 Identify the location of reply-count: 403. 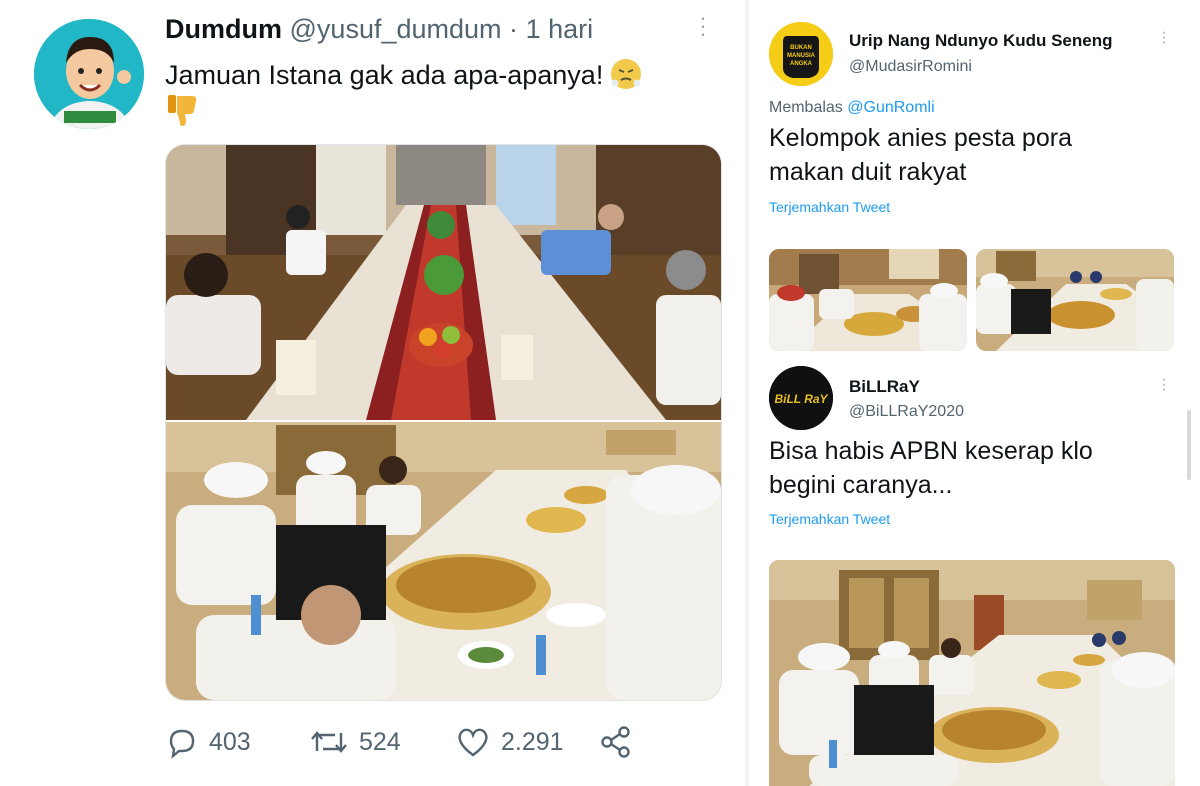
(230, 741).